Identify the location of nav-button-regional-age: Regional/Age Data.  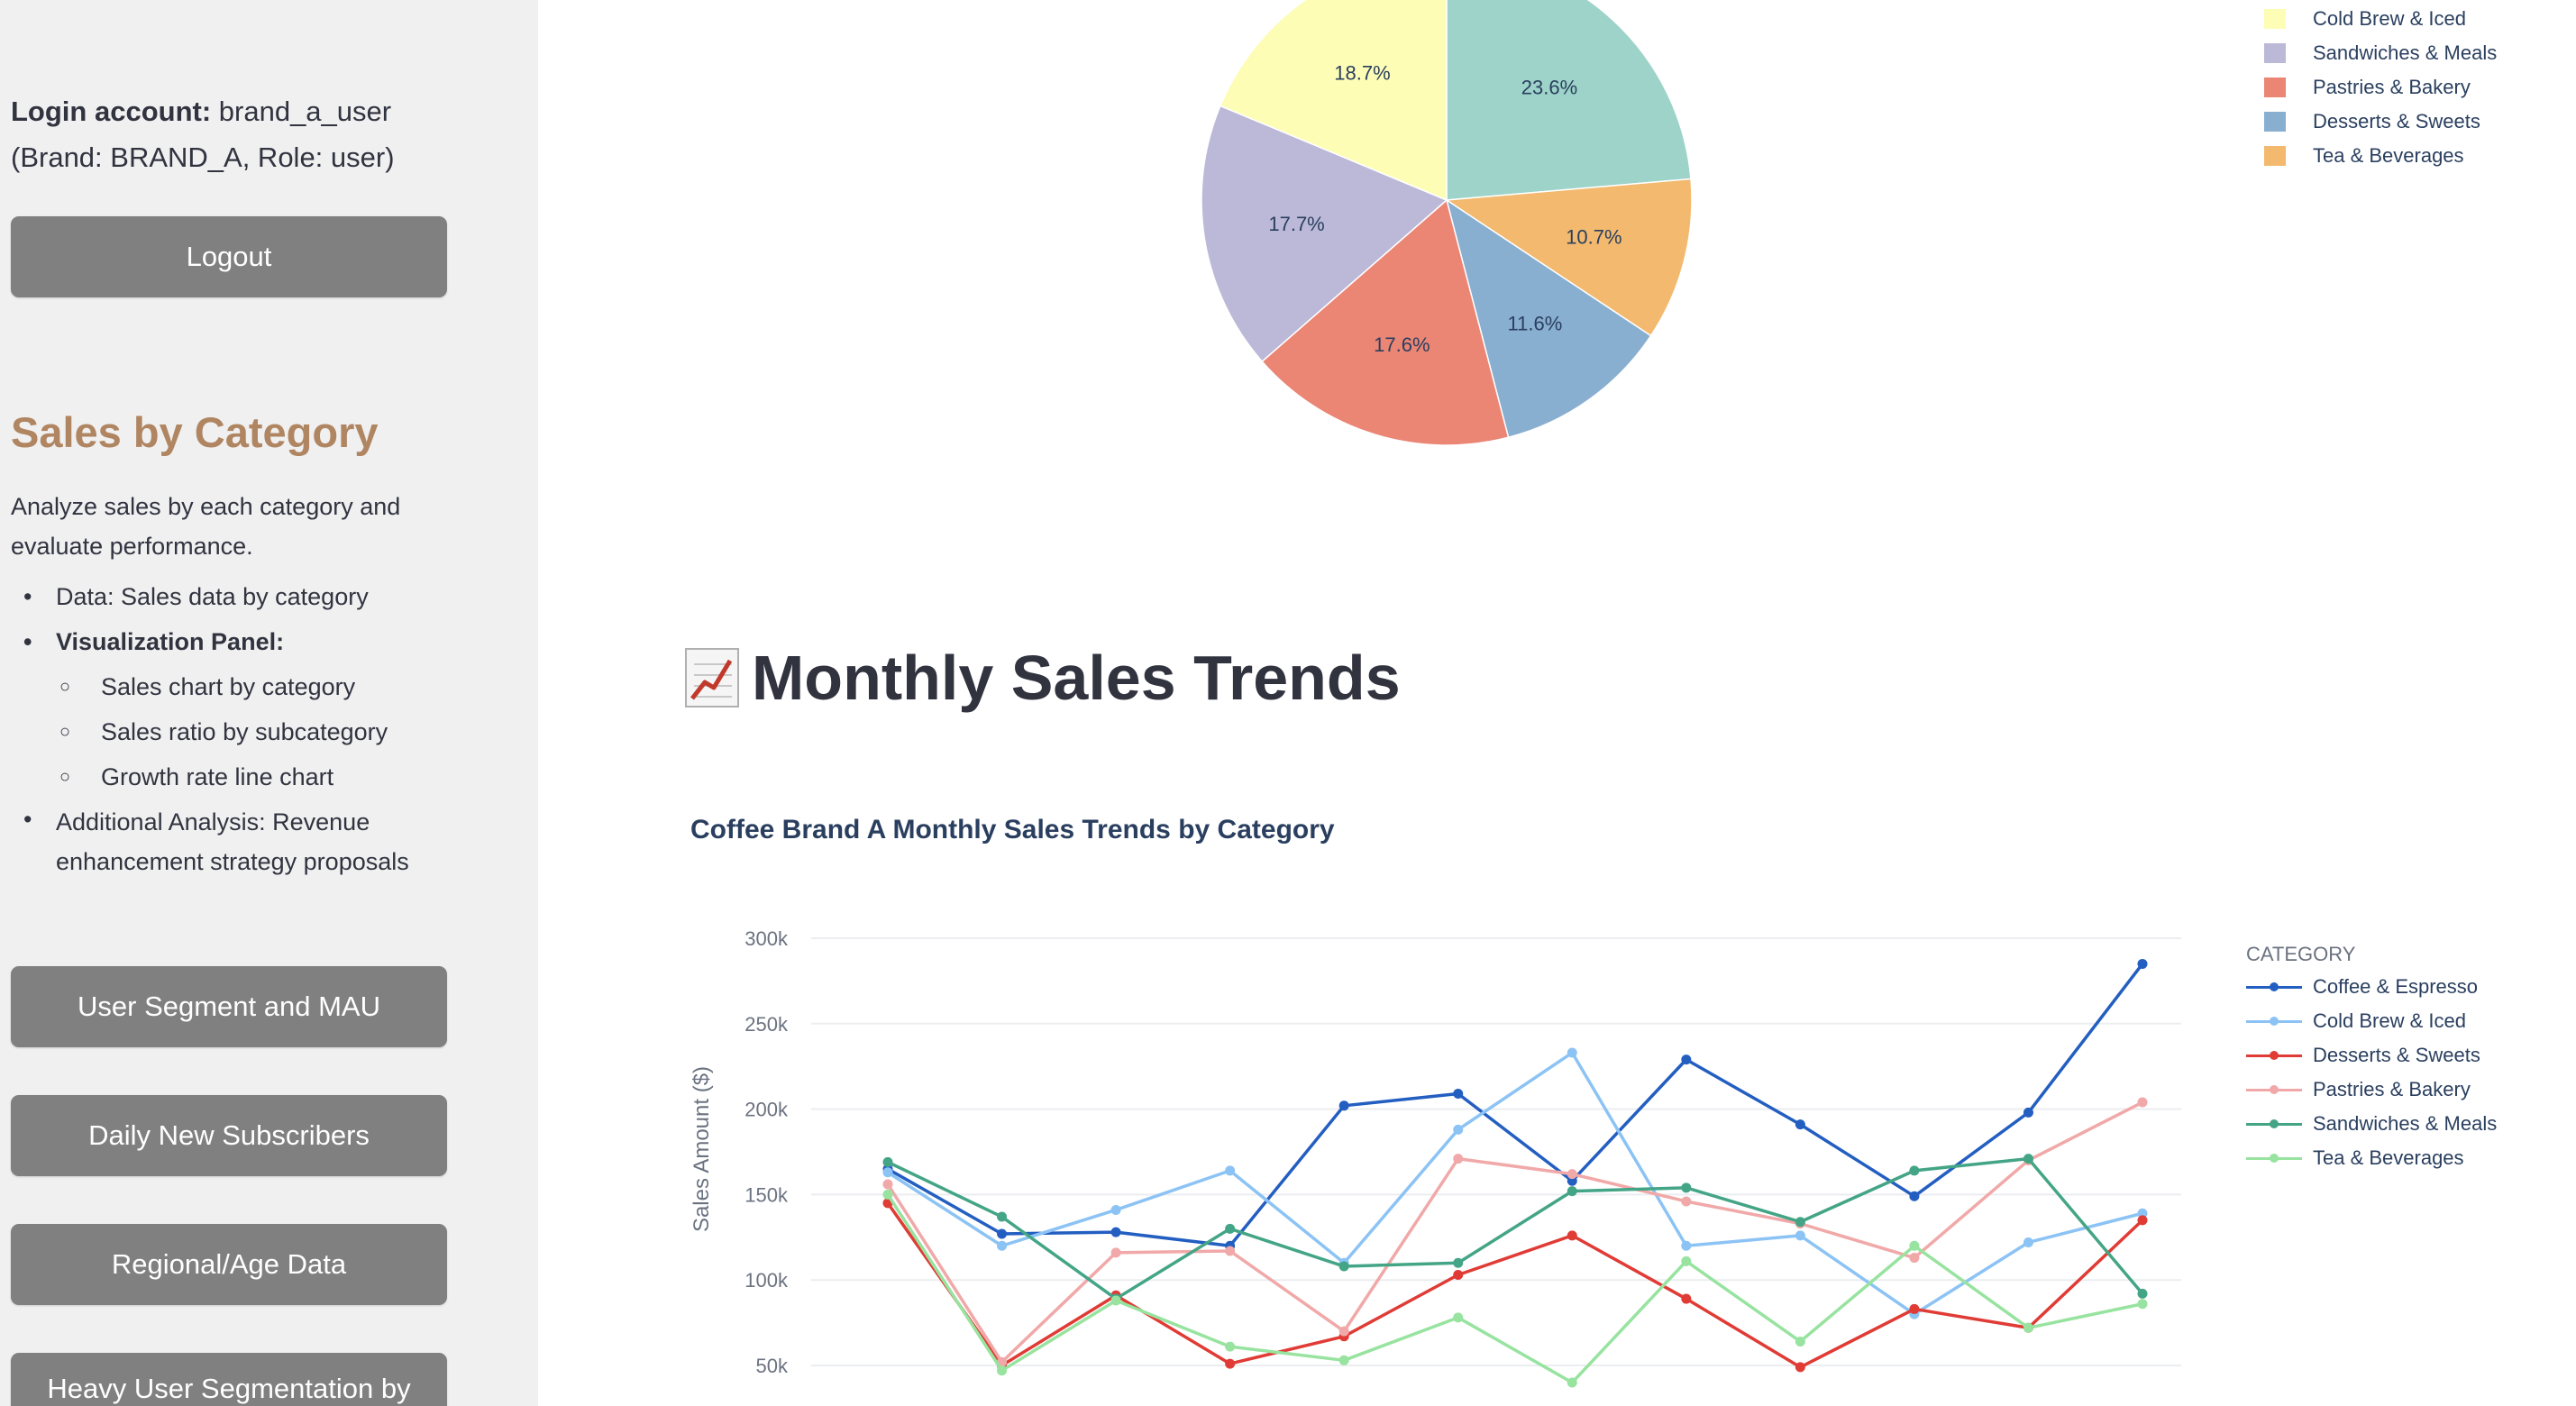
(229, 1264).